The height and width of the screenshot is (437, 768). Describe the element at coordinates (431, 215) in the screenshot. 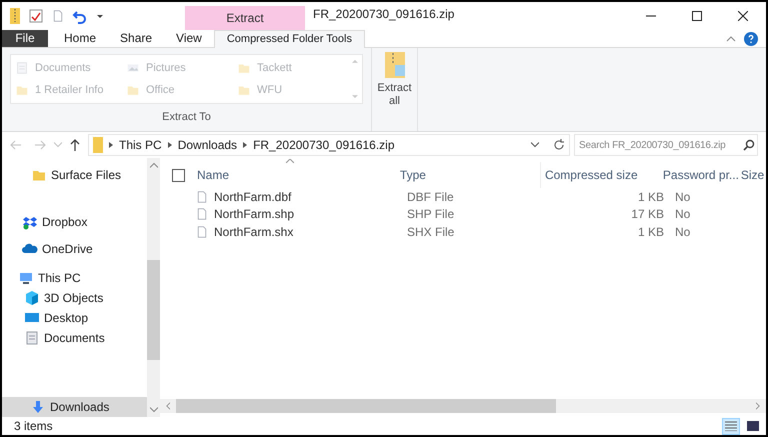

I see `table-cell-text: SHP File` at that location.